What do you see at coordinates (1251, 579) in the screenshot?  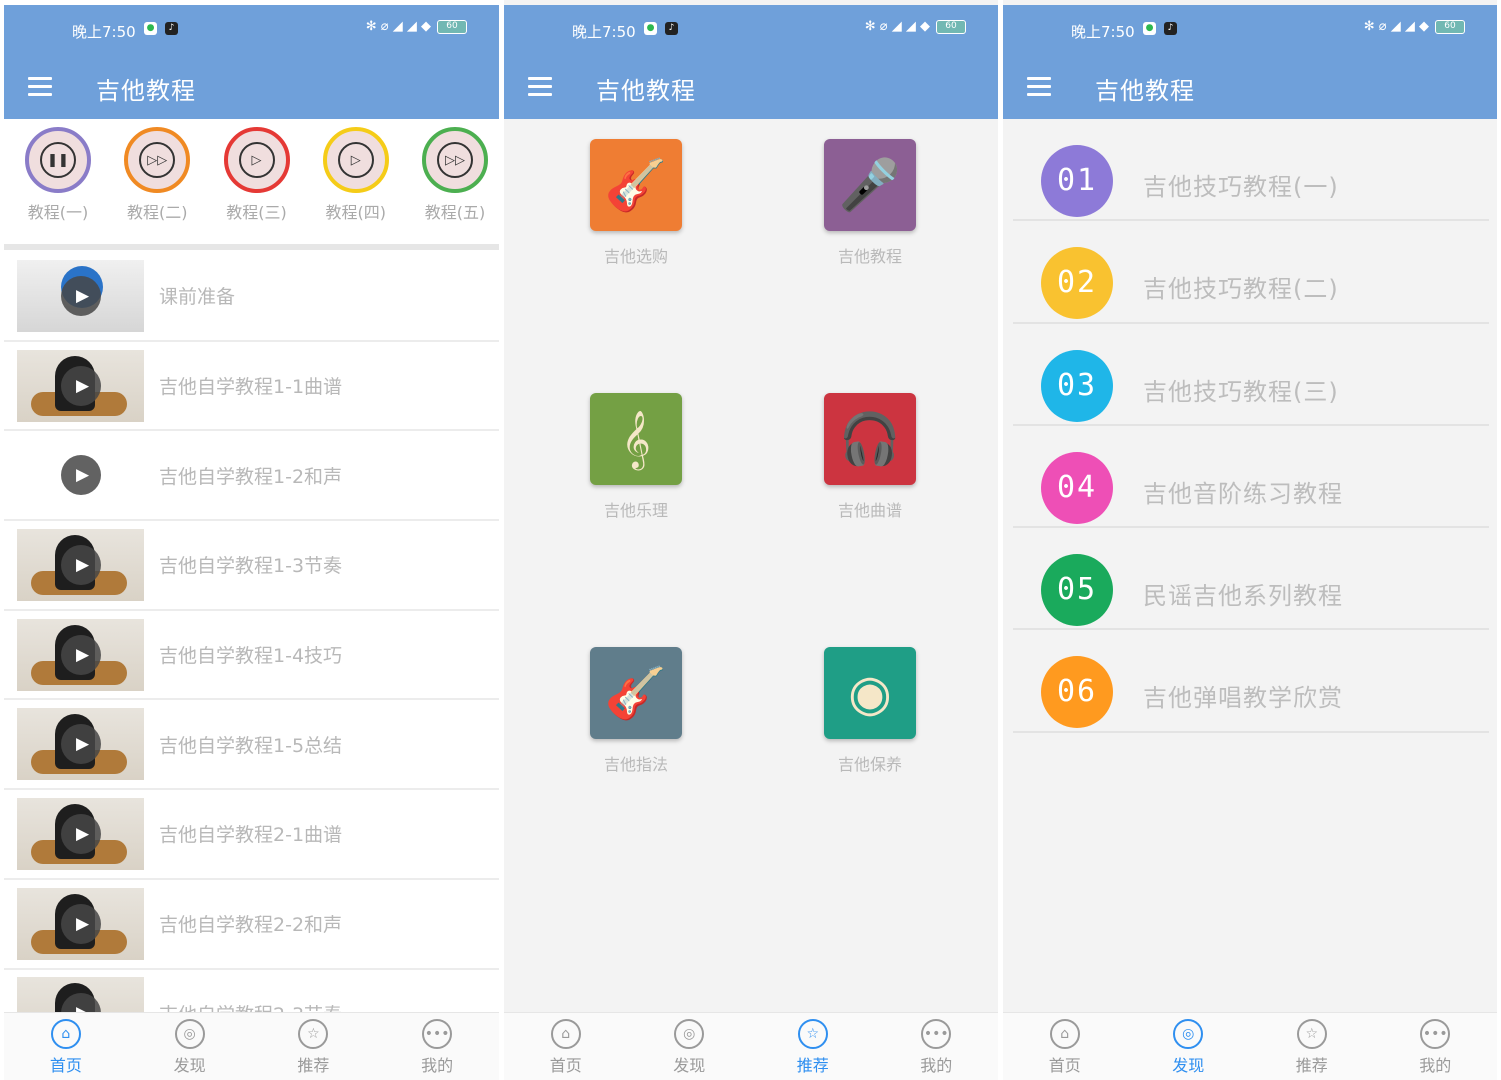 I see `course-list-item: 05 民谣吉他系列教程` at bounding box center [1251, 579].